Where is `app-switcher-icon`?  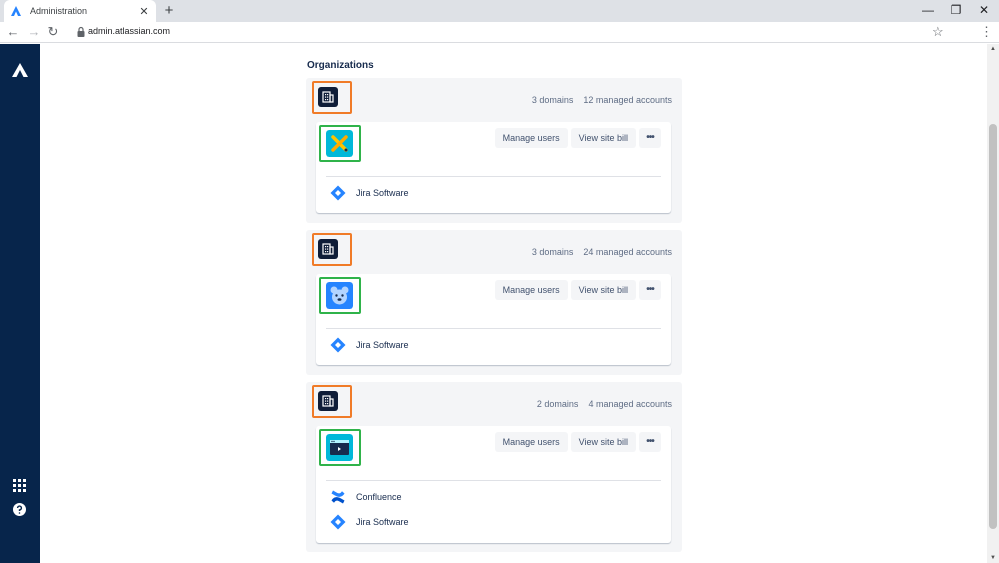 app-switcher-icon is located at coordinates (19, 485).